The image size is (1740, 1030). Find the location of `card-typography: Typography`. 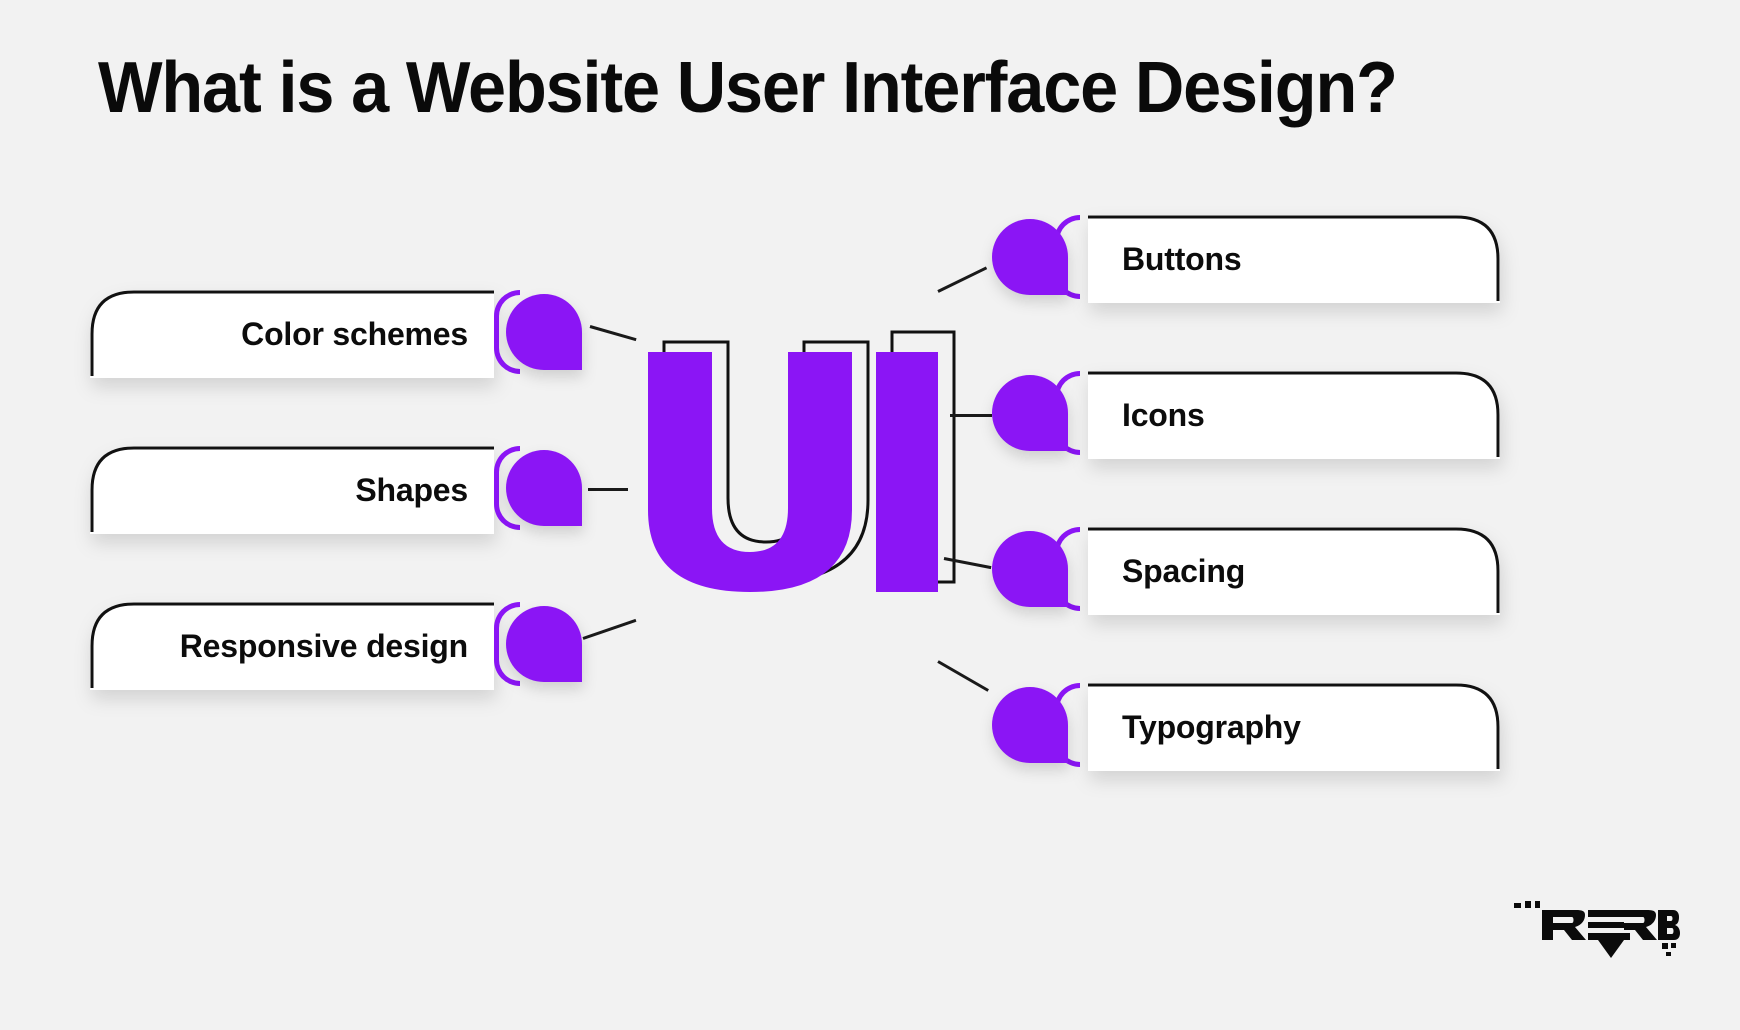

card-typography: Typography is located at coordinates (1294, 727).